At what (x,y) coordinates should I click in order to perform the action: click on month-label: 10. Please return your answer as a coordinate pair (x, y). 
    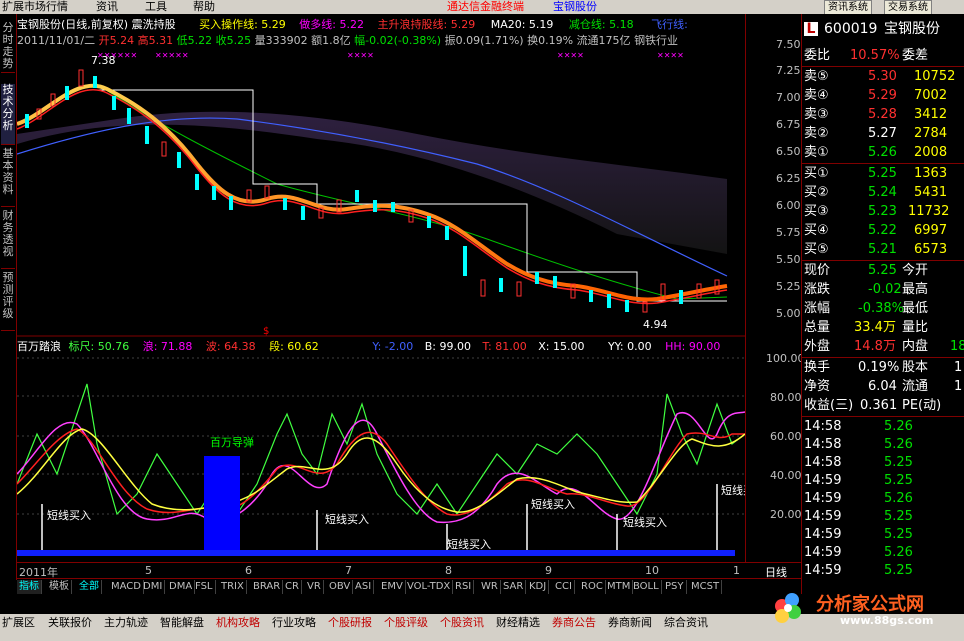
    Looking at the image, I should click on (652, 570).